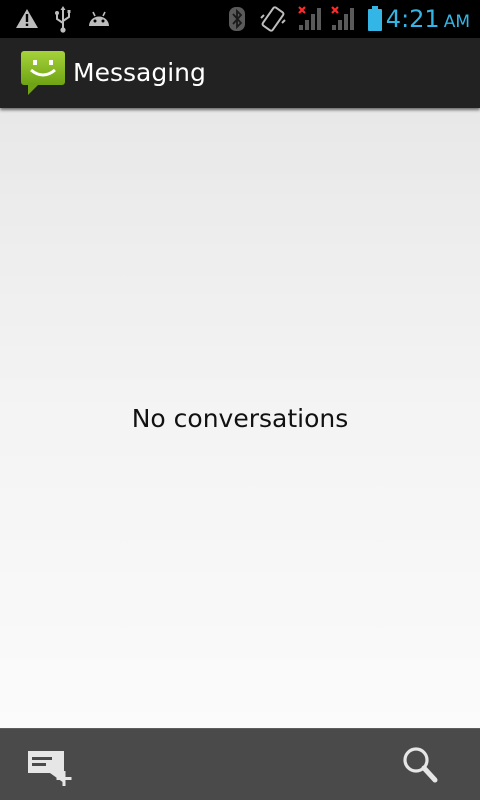 The image size is (480, 800). Describe the element at coordinates (237, 19) in the screenshot. I see `bluetooth-icon` at that location.